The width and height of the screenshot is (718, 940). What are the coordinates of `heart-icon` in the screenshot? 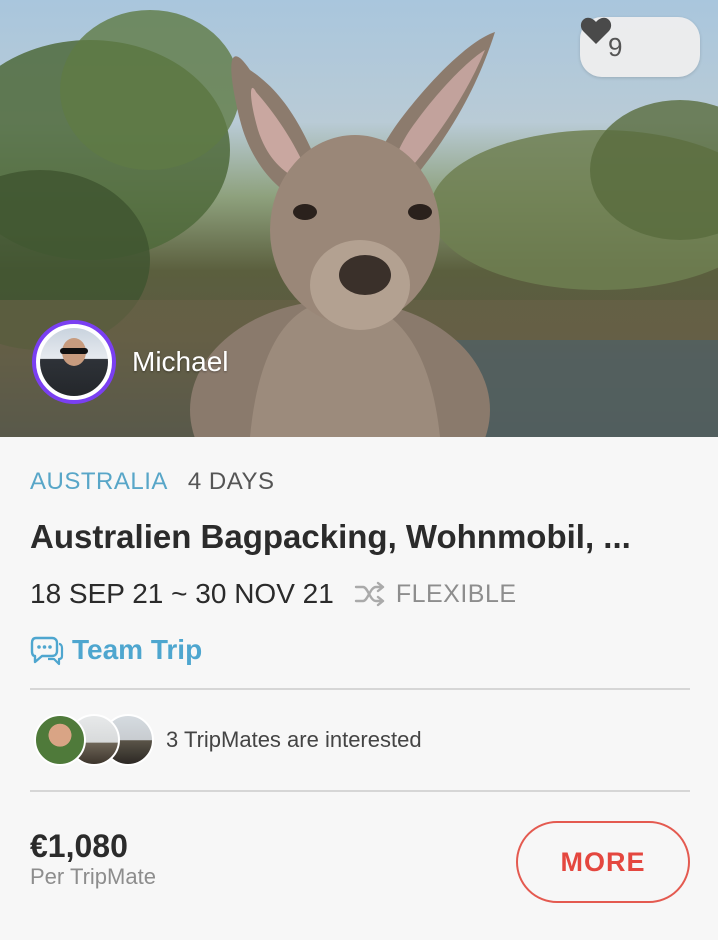 It's located at (596, 30).